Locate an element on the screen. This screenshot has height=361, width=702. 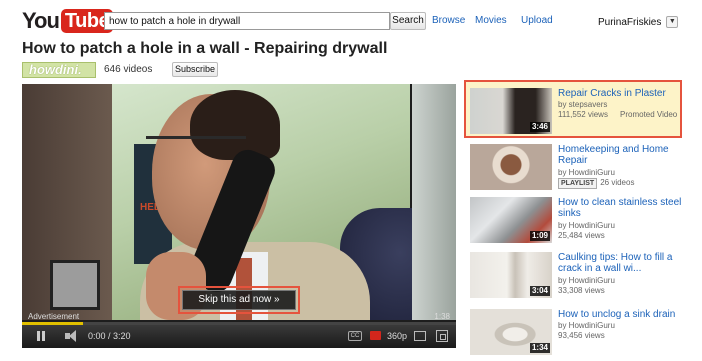
related-video-title: How to unclog a sink drain is located at coordinates (620, 314).